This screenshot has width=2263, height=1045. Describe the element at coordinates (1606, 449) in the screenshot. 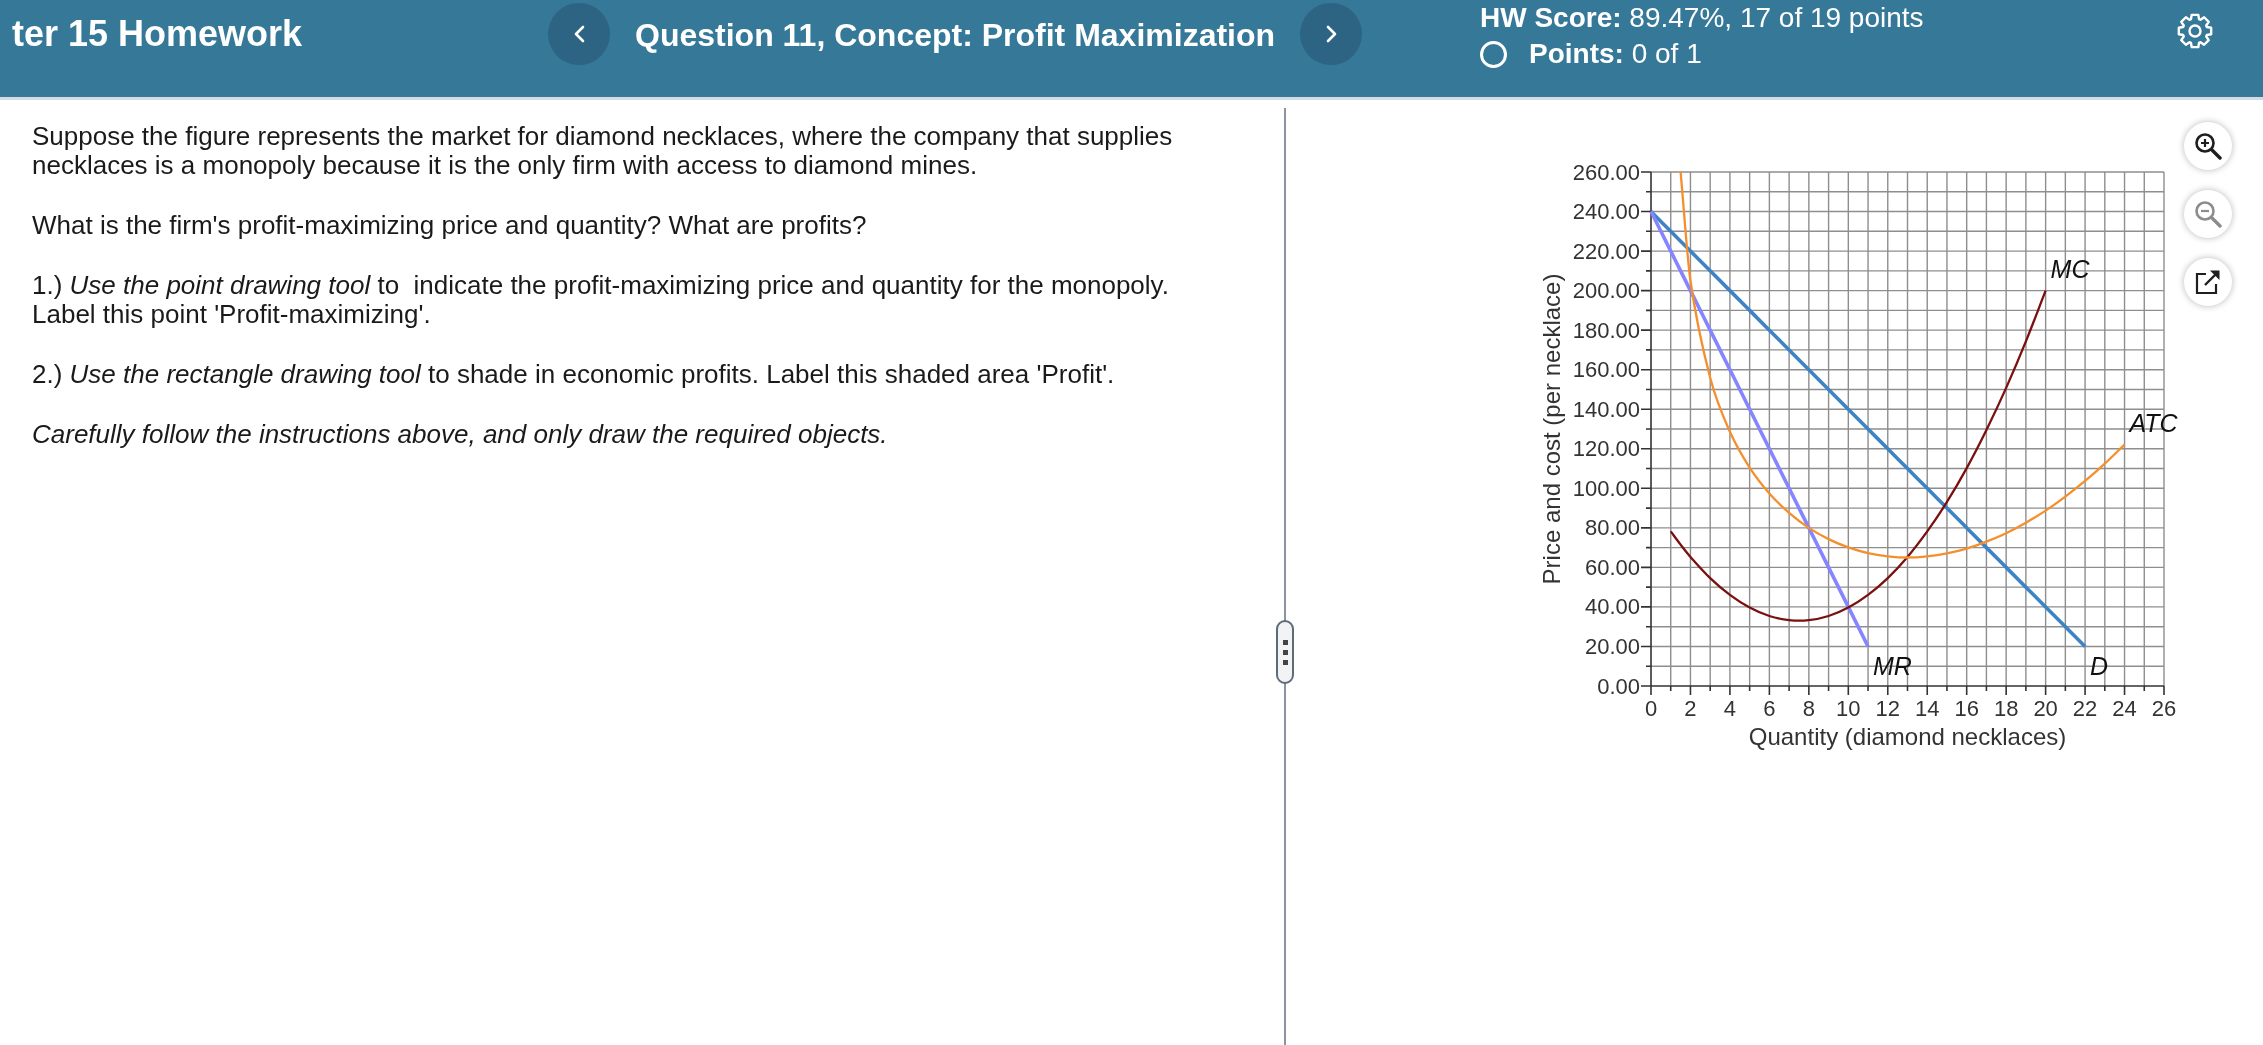

I see `y-tick-label: 120.00` at that location.